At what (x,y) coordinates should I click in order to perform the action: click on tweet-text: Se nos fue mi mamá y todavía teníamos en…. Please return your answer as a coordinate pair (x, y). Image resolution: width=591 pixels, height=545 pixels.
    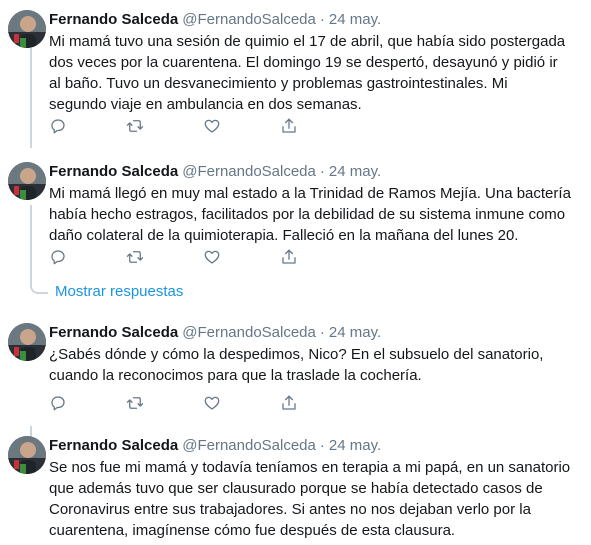
    Looking at the image, I should click on (310, 499).